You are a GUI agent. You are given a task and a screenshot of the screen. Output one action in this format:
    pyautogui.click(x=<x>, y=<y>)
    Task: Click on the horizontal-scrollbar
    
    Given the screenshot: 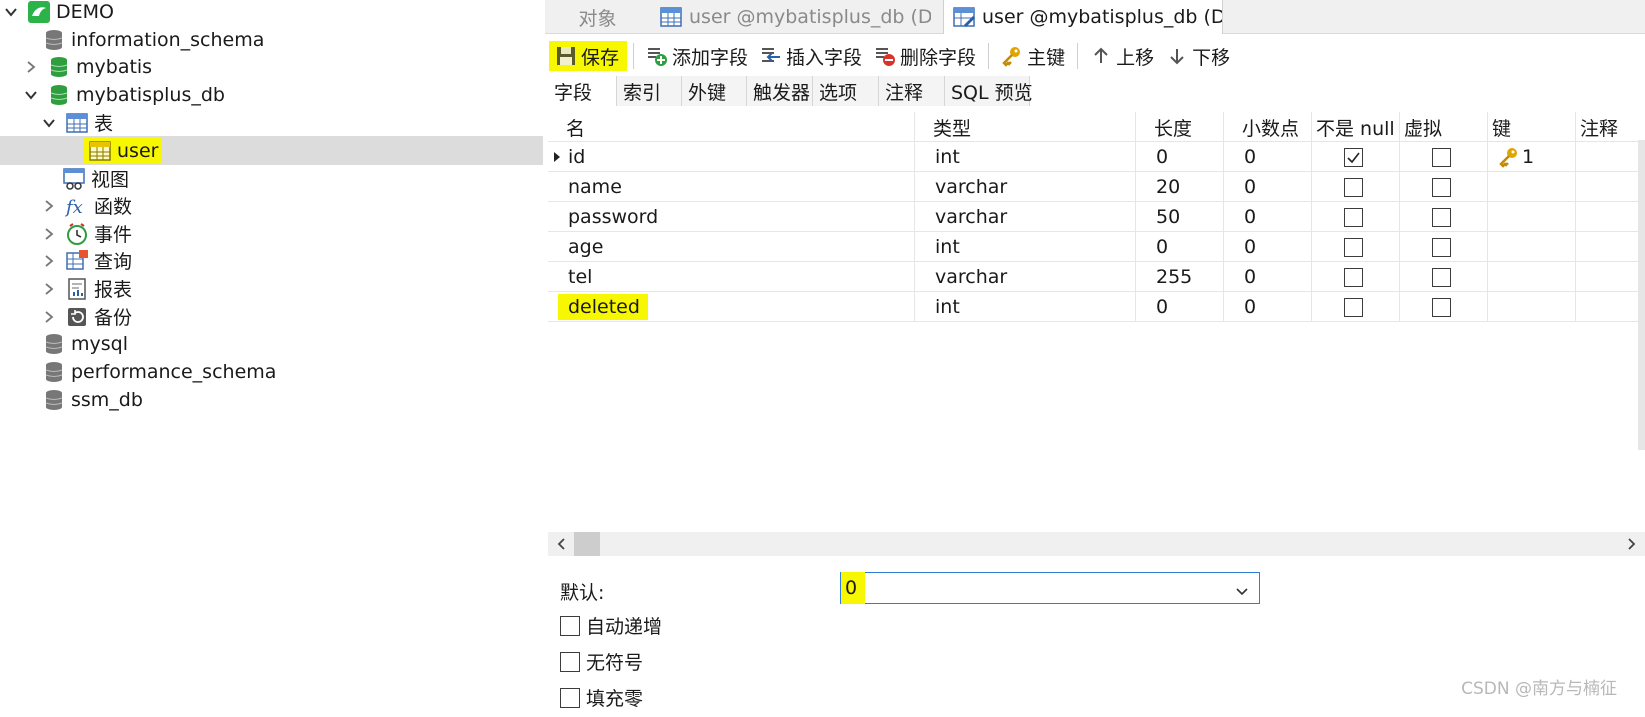 What is the action you would take?
    pyautogui.click(x=1096, y=544)
    